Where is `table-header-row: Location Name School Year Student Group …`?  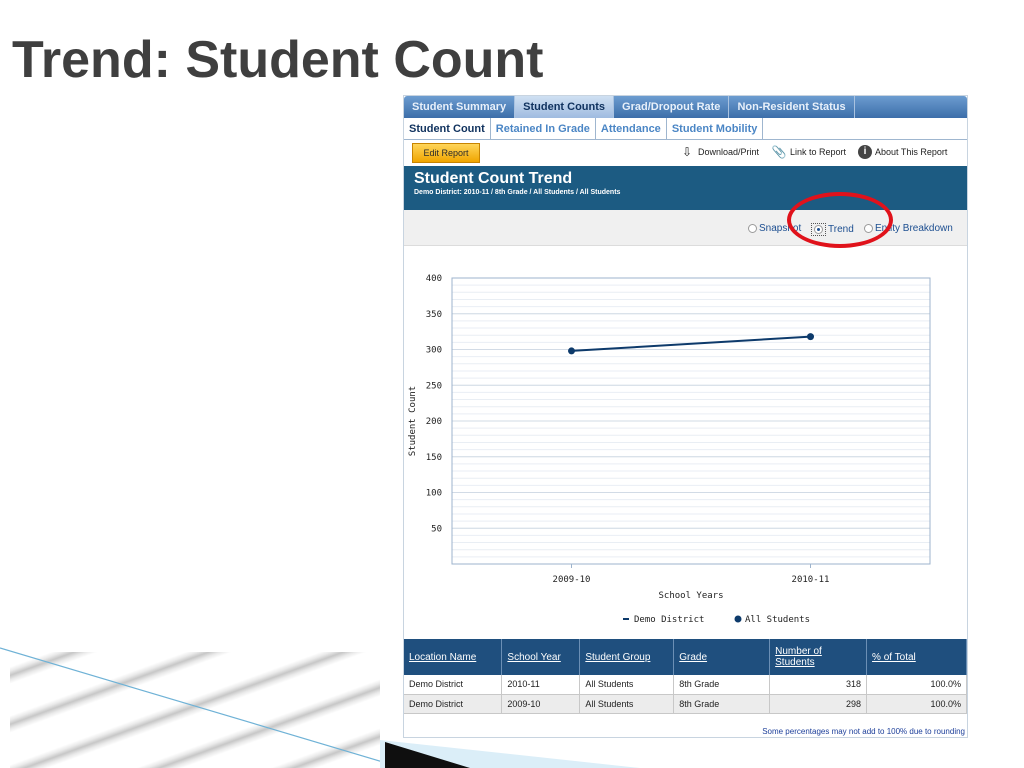
table-header-row: Location Name School Year Student Group … is located at coordinates (685, 657).